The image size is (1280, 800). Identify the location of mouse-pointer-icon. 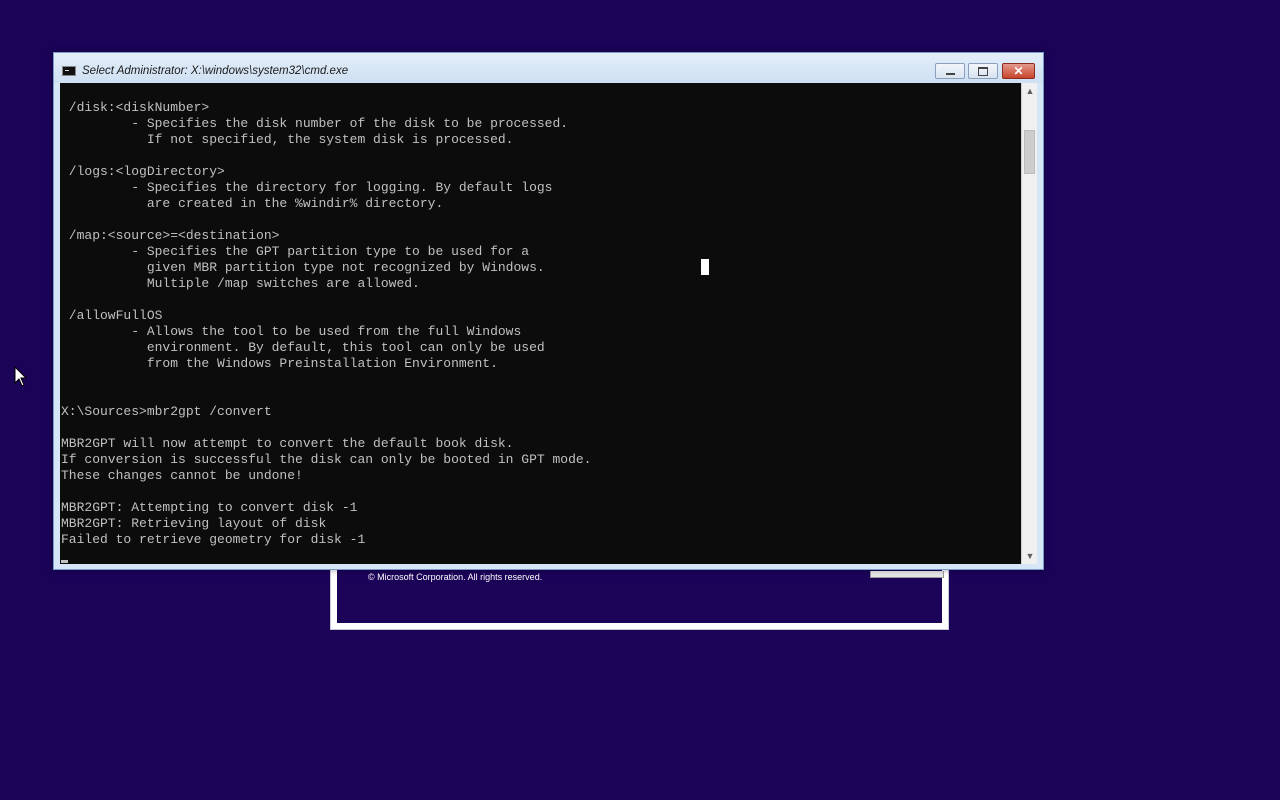
(21, 376).